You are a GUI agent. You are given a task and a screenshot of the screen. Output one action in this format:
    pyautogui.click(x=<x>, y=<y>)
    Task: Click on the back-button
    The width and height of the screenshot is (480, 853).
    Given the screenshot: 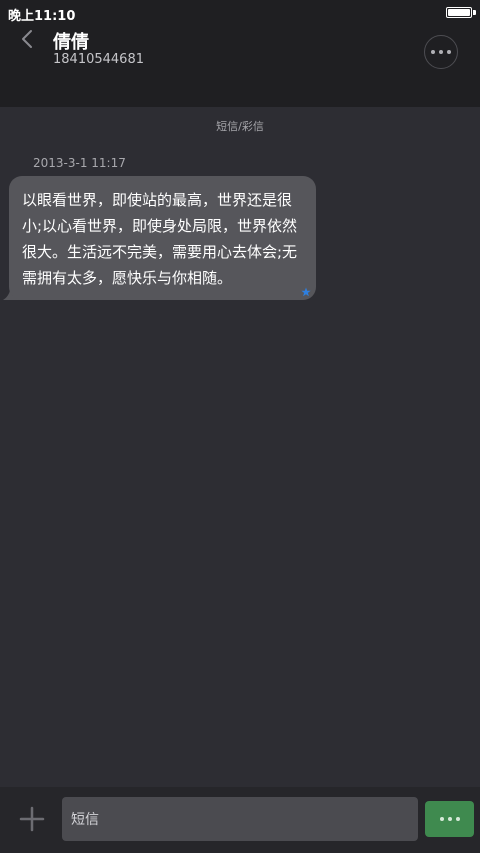 What is the action you would take?
    pyautogui.click(x=29, y=40)
    